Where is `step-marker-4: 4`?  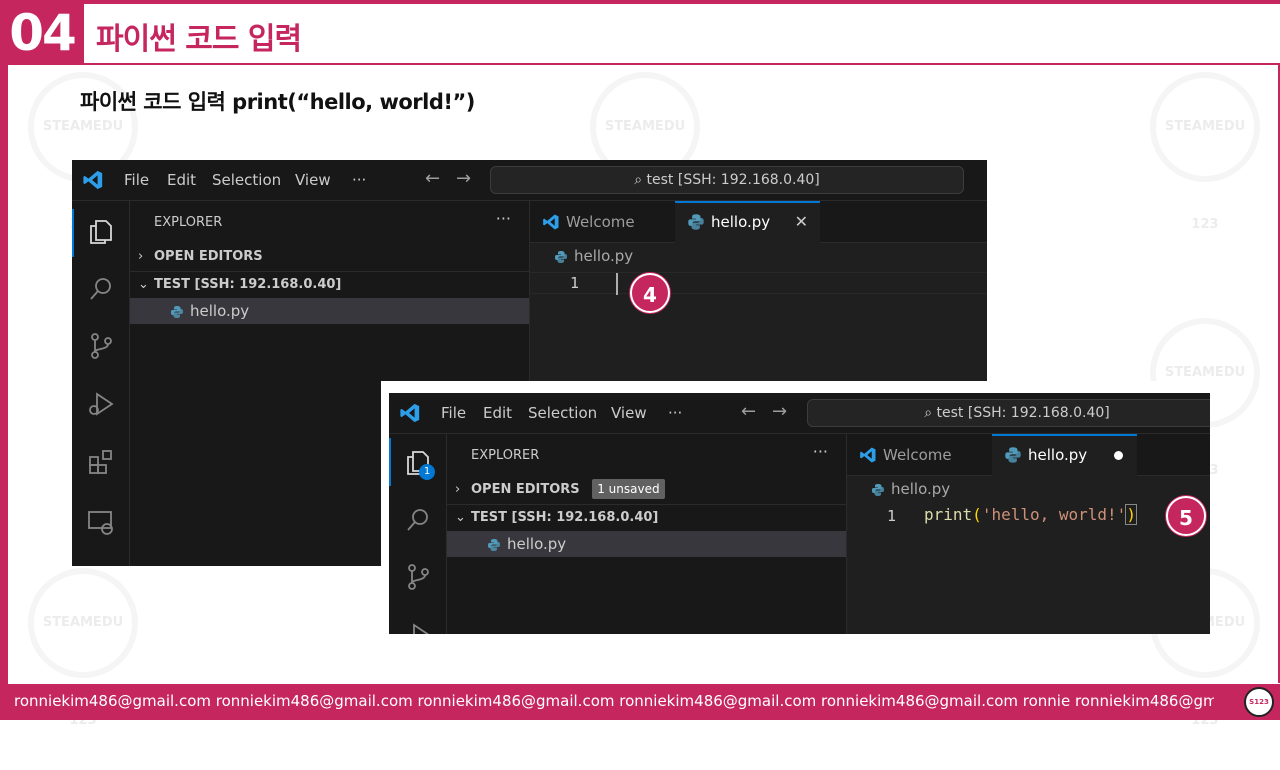 step-marker-4: 4 is located at coordinates (650, 293).